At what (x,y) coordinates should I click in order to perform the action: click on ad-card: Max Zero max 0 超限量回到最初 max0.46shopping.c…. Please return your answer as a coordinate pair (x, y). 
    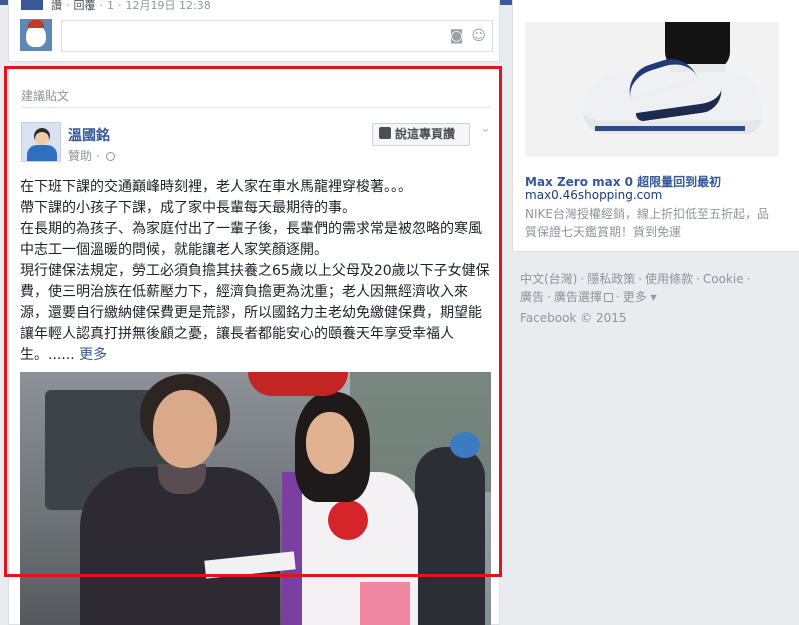
    Looking at the image, I should click on (655, 126).